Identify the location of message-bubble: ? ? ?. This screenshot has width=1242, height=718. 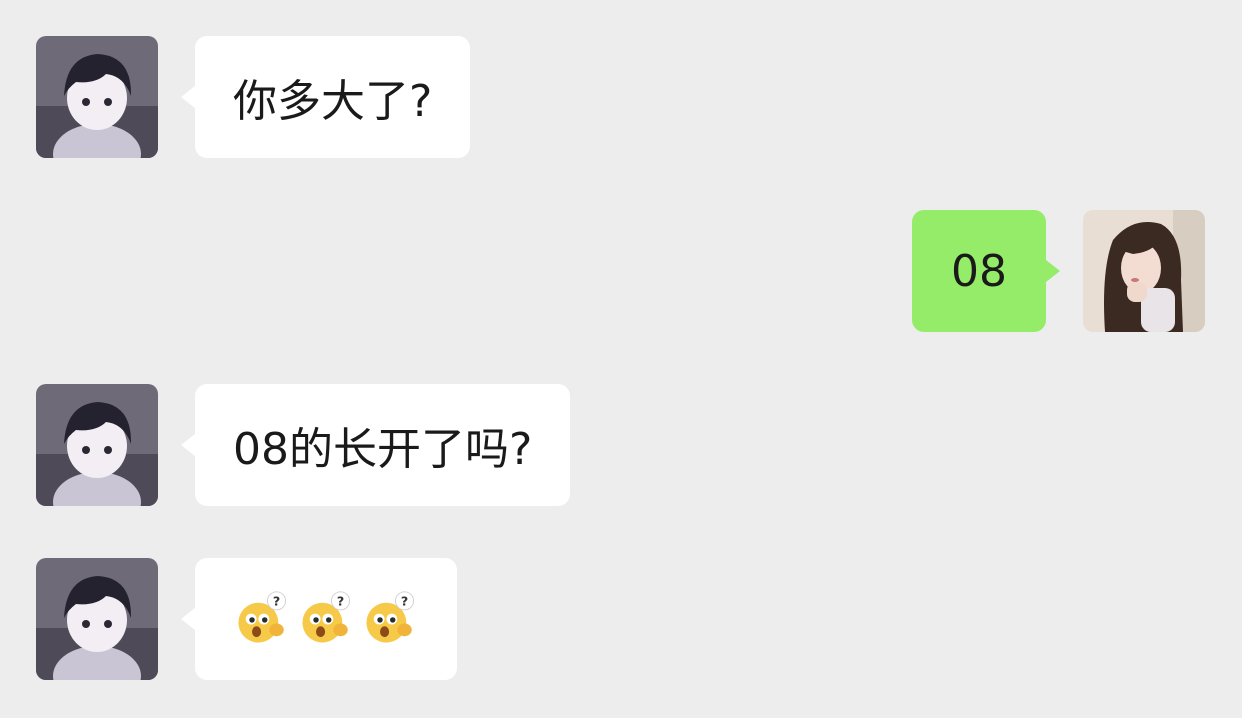
(319, 619).